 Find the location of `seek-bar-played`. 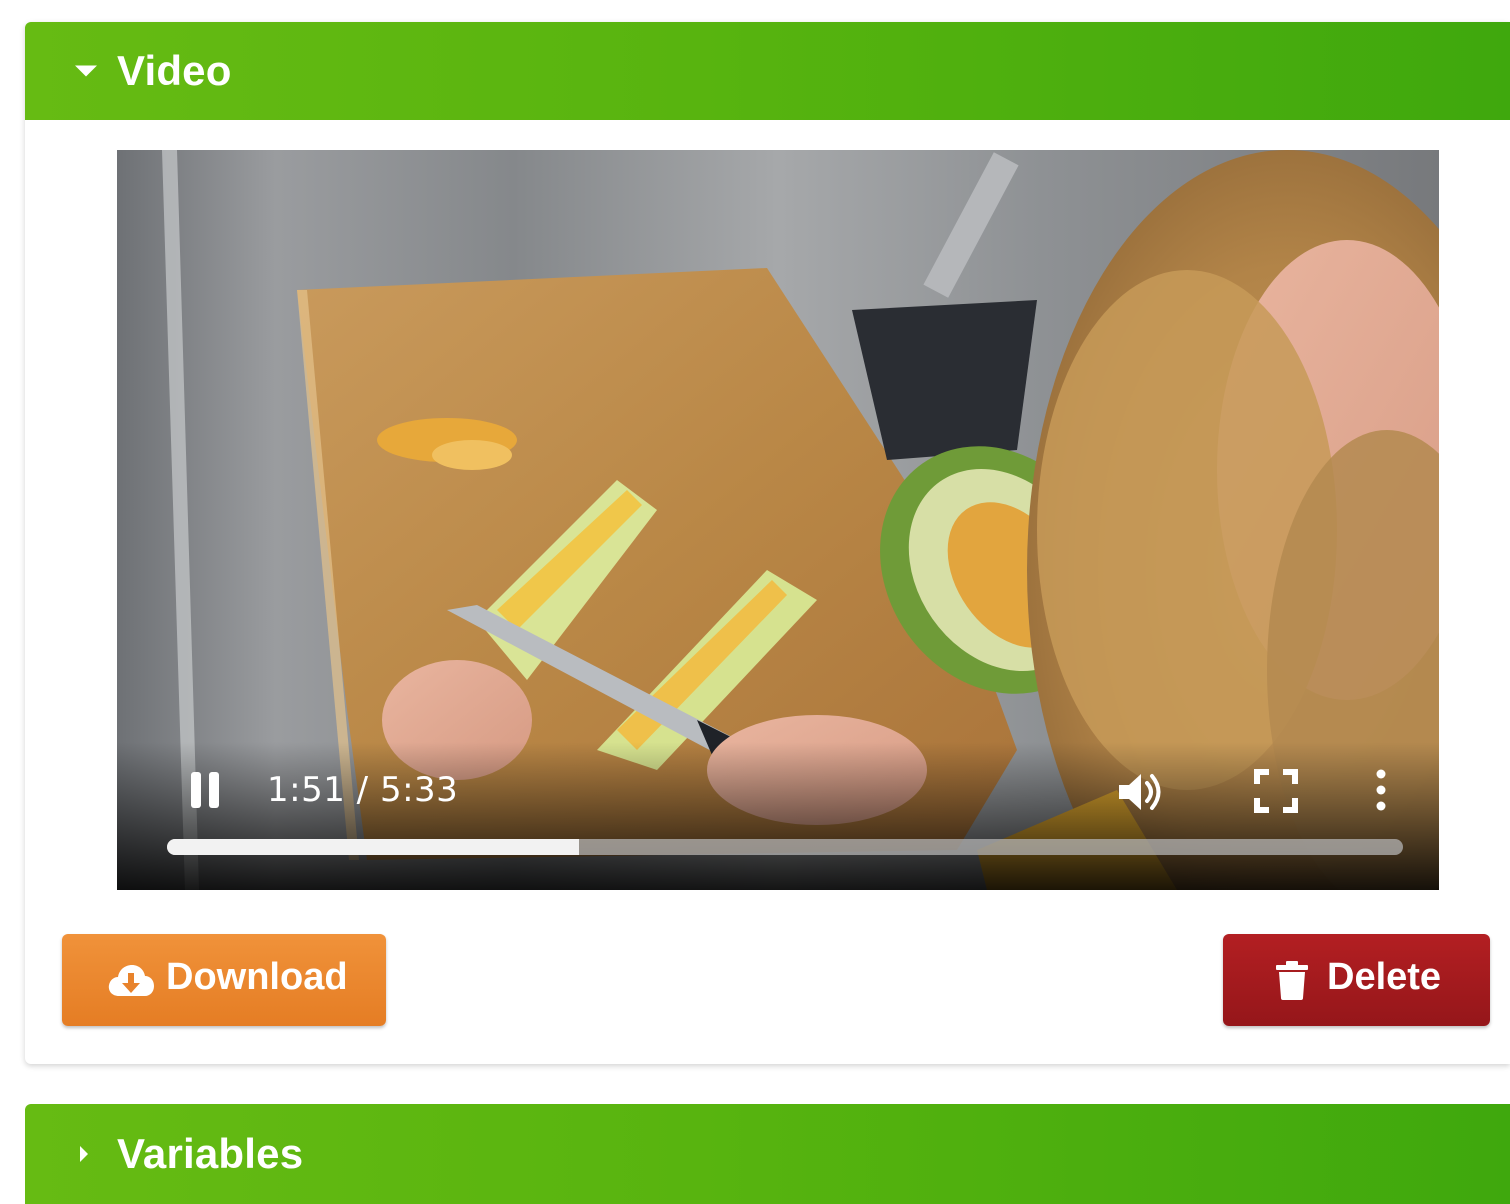

seek-bar-played is located at coordinates (373, 847).